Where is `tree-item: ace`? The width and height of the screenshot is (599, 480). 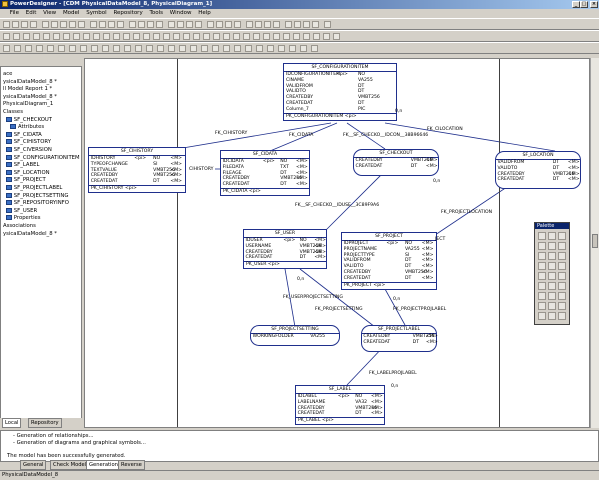
tree-item: ace is located at coordinates (7, 74).